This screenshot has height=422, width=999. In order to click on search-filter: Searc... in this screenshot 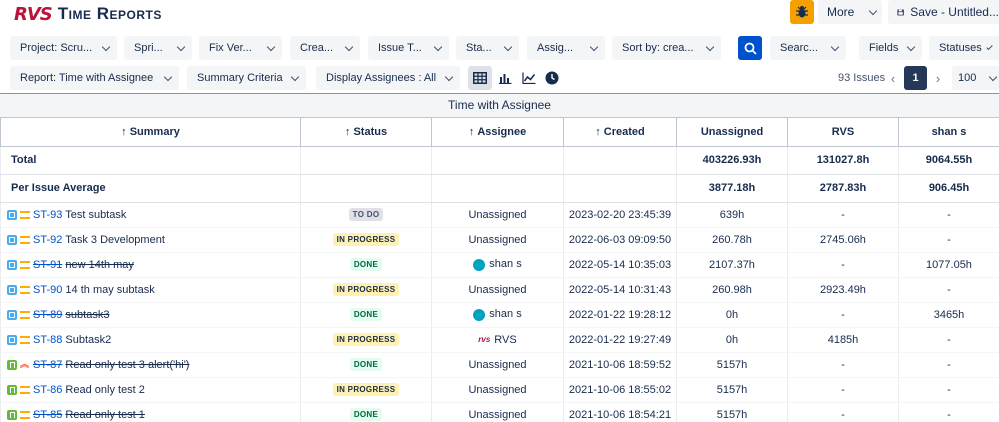, I will do `click(808, 48)`.